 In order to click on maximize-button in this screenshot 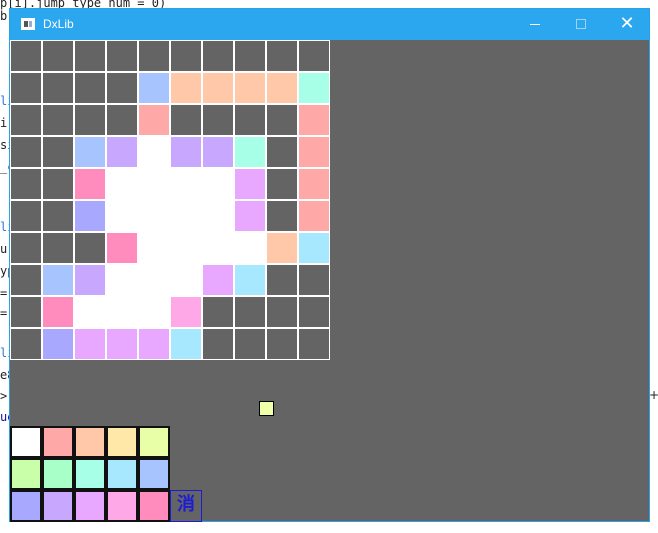, I will do `click(581, 24)`.